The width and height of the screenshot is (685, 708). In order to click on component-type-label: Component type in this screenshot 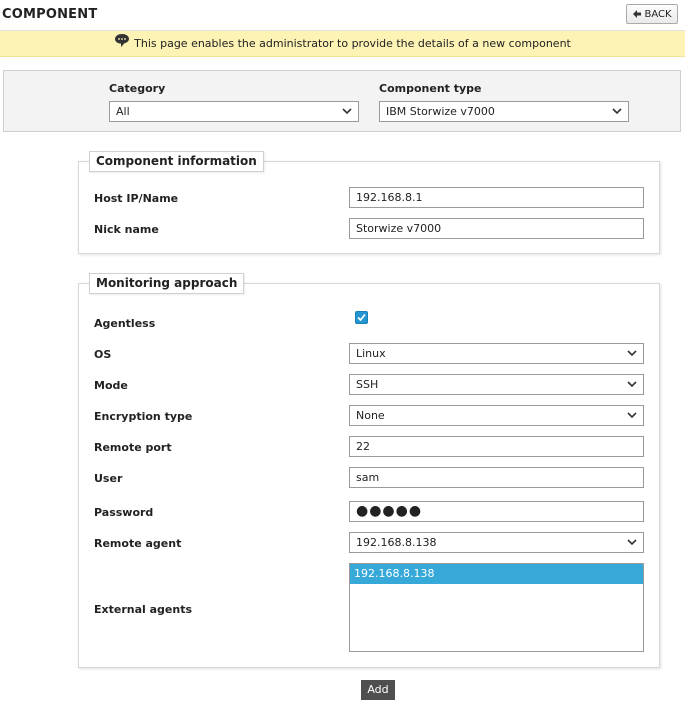, I will do `click(430, 88)`.